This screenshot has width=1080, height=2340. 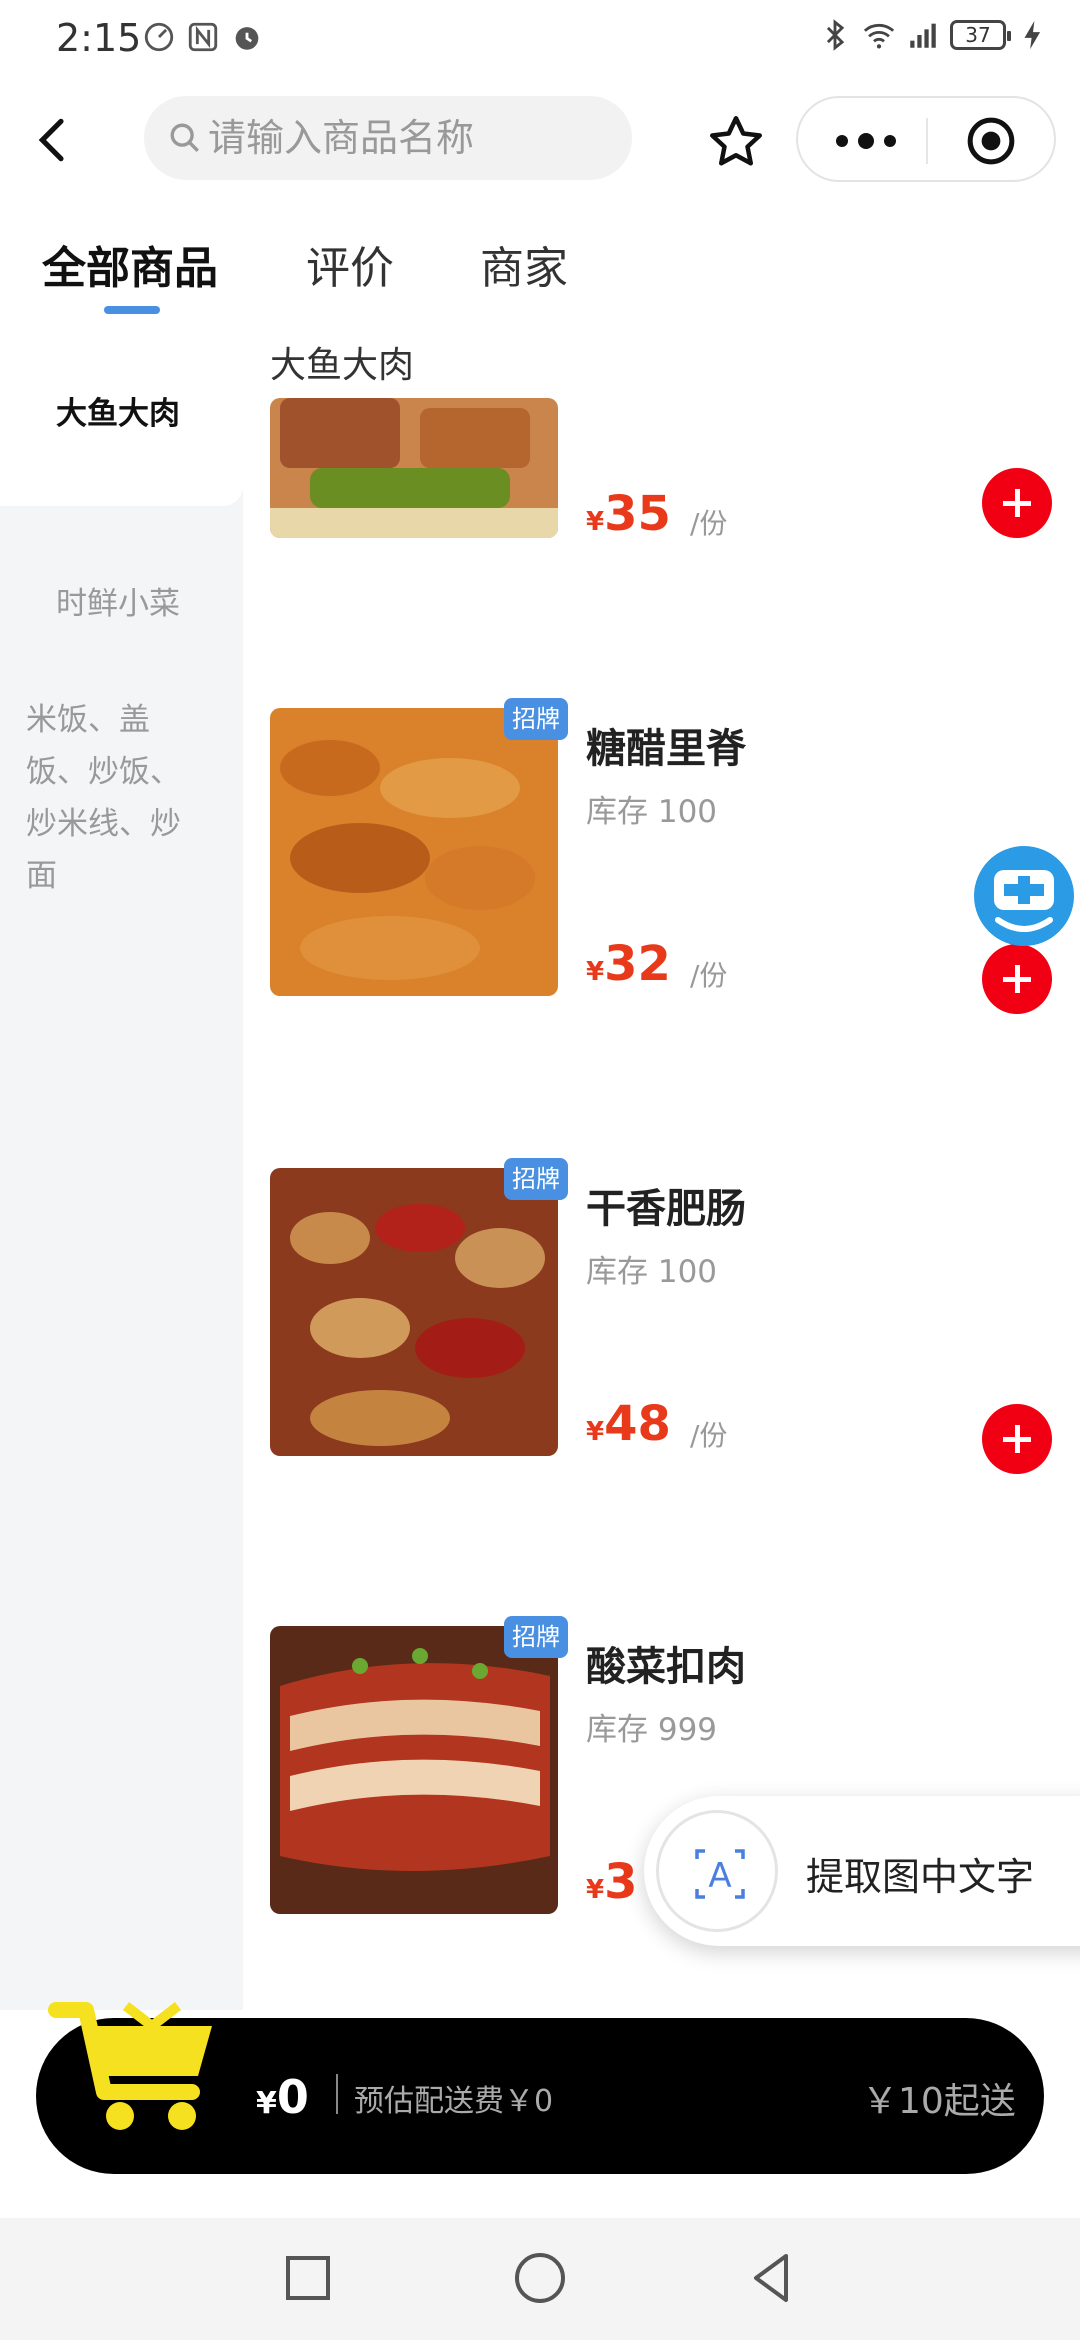 I want to click on back-triangle-icon, so click(x=772, y=2278).